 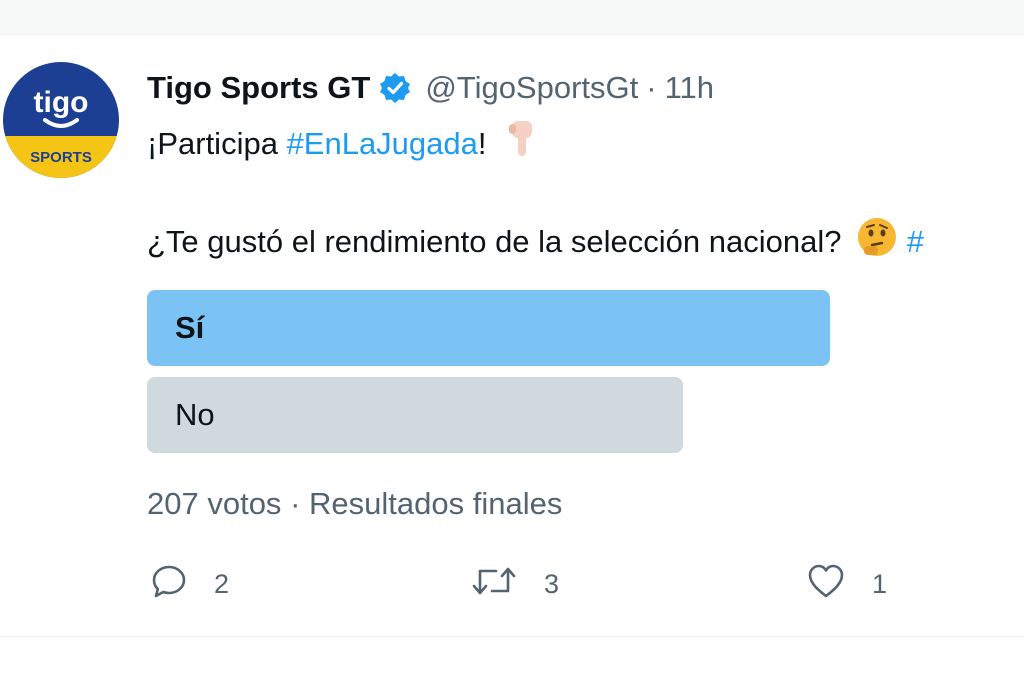 I want to click on trailing-hashtag-link: #, so click(x=915, y=241).